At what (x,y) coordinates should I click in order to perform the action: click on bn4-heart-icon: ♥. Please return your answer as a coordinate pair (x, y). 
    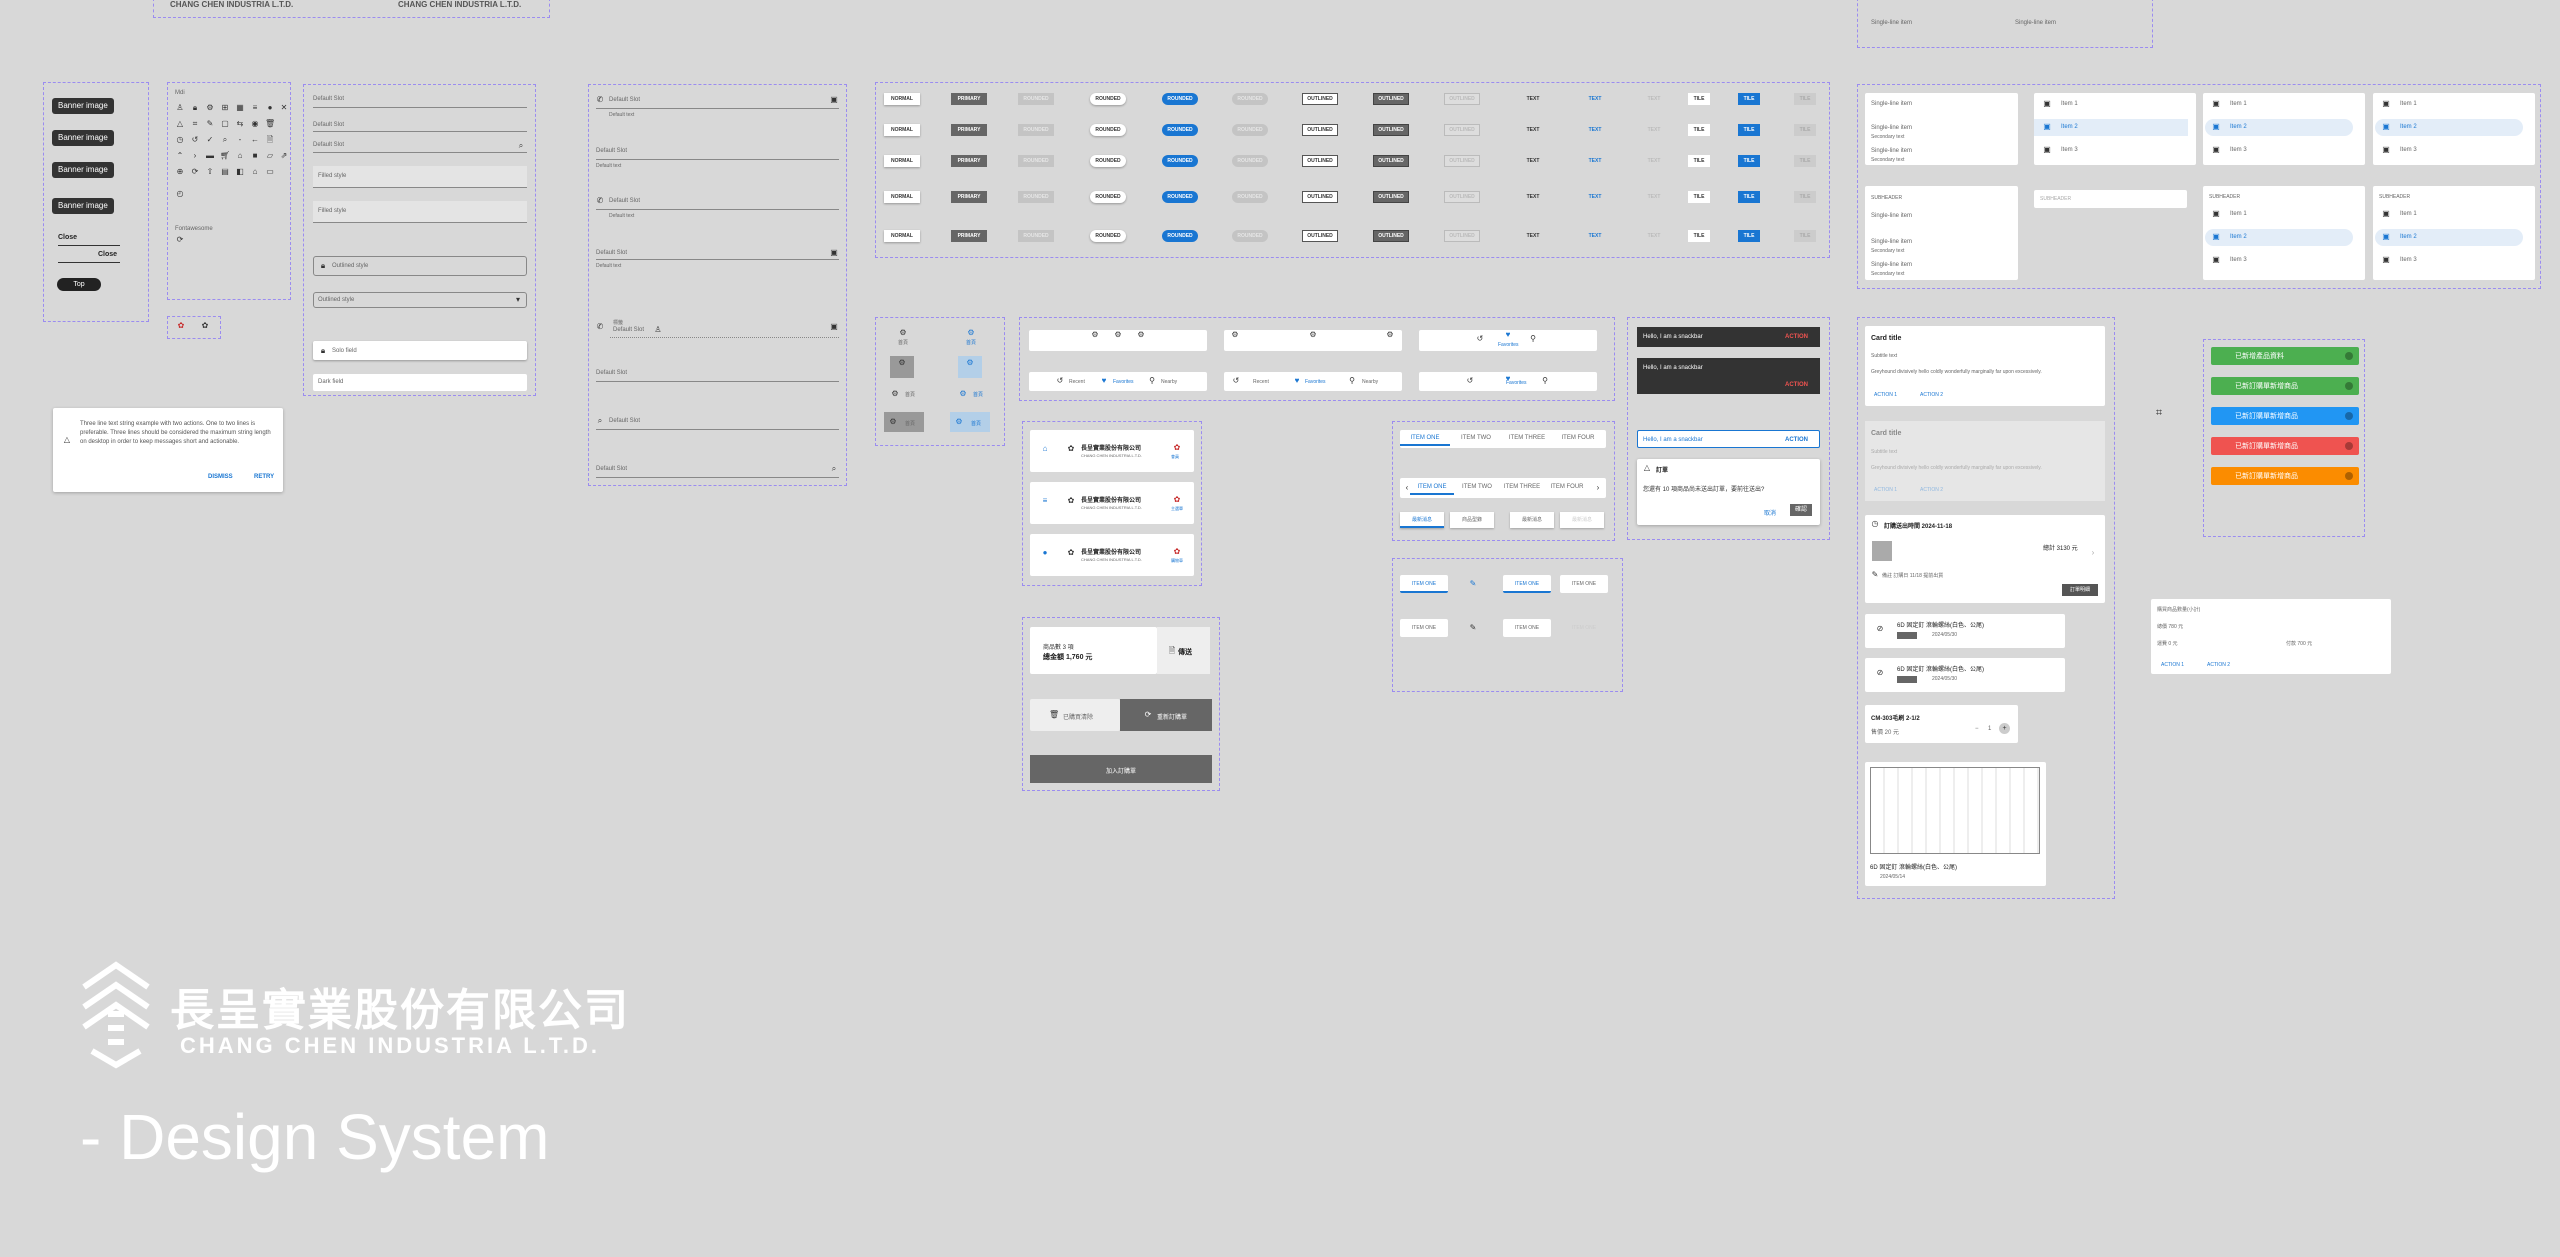
    Looking at the image, I should click on (1104, 381).